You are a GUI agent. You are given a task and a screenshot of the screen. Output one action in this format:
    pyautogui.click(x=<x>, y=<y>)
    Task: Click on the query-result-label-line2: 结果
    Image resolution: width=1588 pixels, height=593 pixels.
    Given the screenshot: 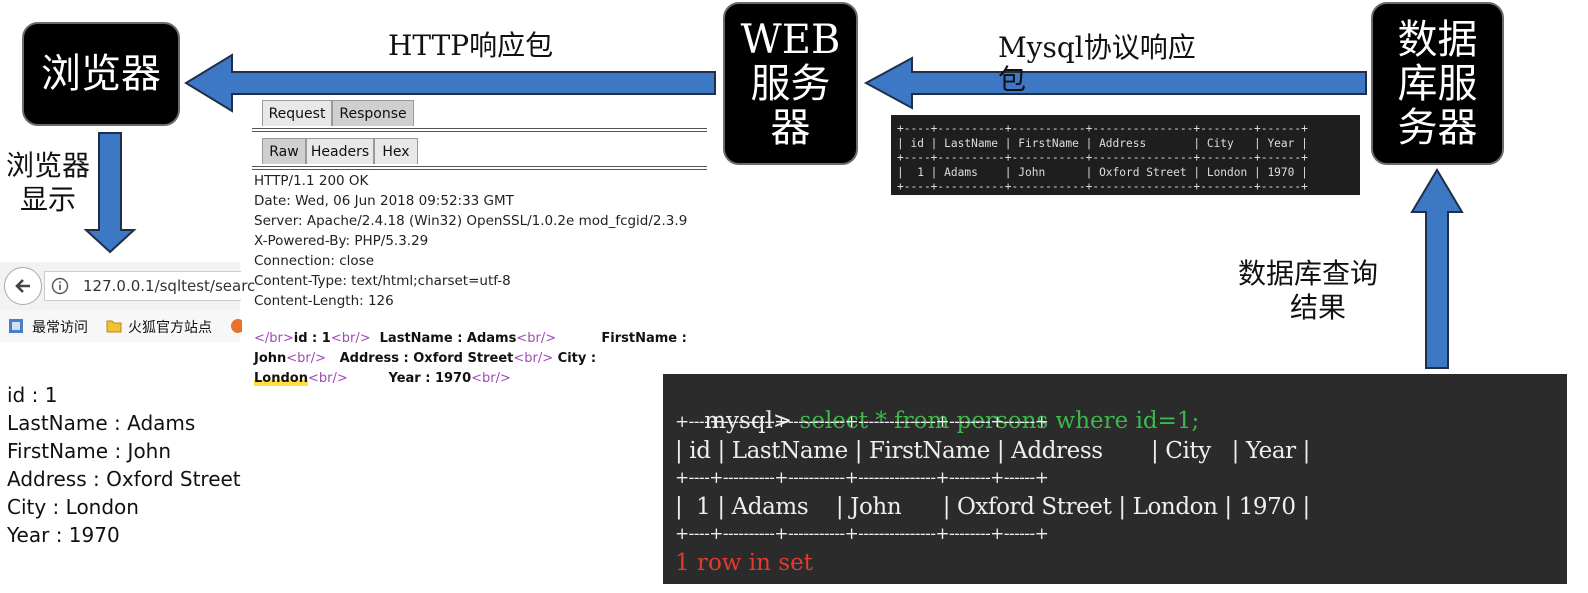 What is the action you would take?
    pyautogui.click(x=1318, y=307)
    